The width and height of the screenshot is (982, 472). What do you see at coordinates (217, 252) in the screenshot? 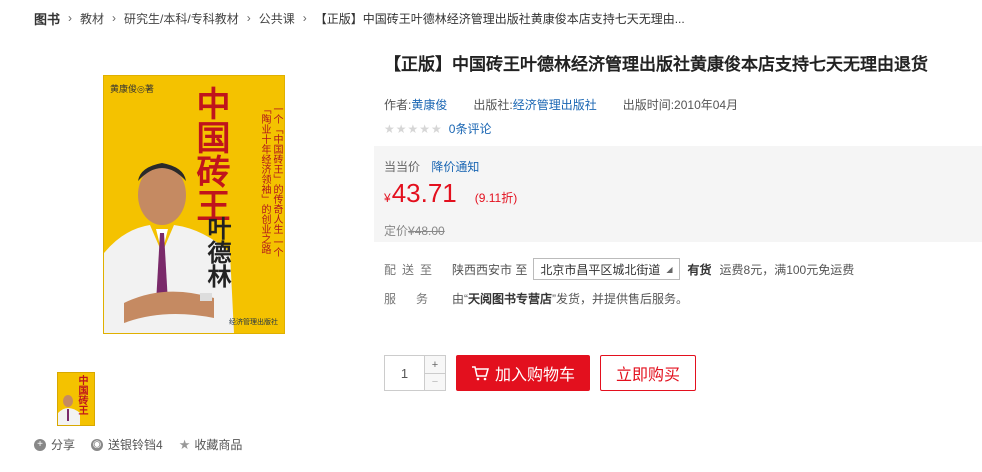
I see `cover-name: 叶德林` at bounding box center [217, 252].